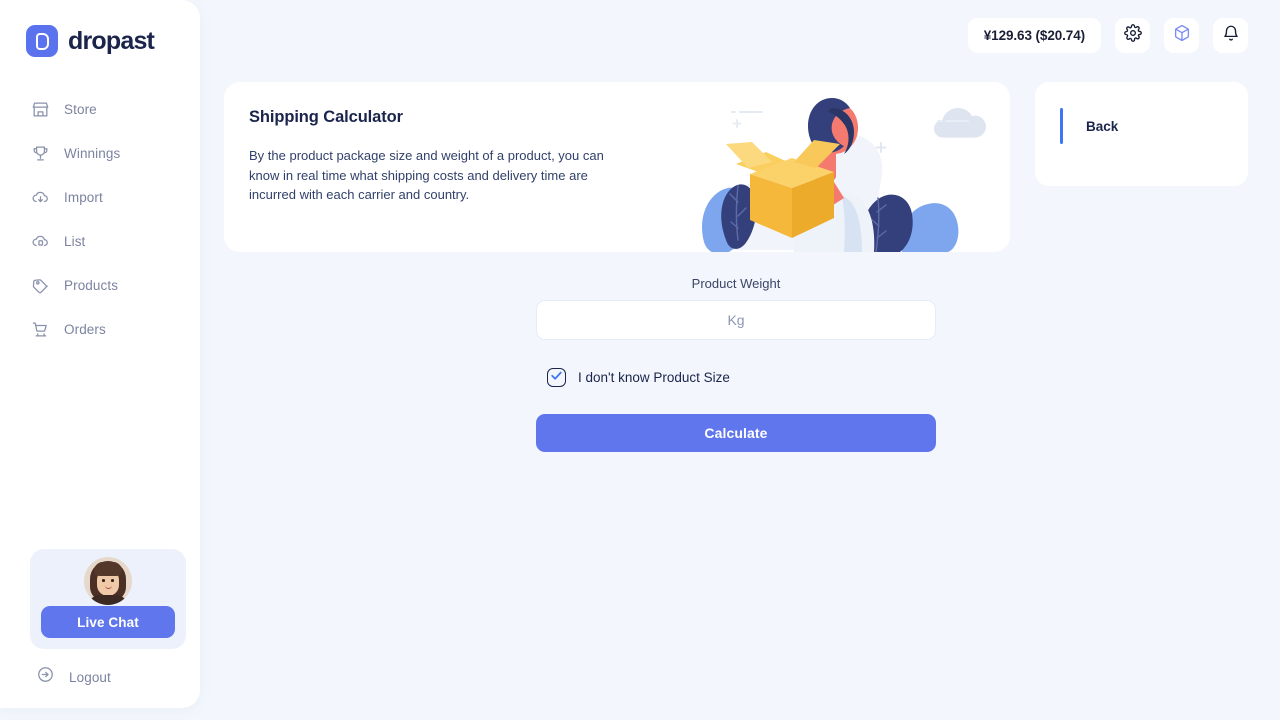  I want to click on settings-button, so click(1132, 35).